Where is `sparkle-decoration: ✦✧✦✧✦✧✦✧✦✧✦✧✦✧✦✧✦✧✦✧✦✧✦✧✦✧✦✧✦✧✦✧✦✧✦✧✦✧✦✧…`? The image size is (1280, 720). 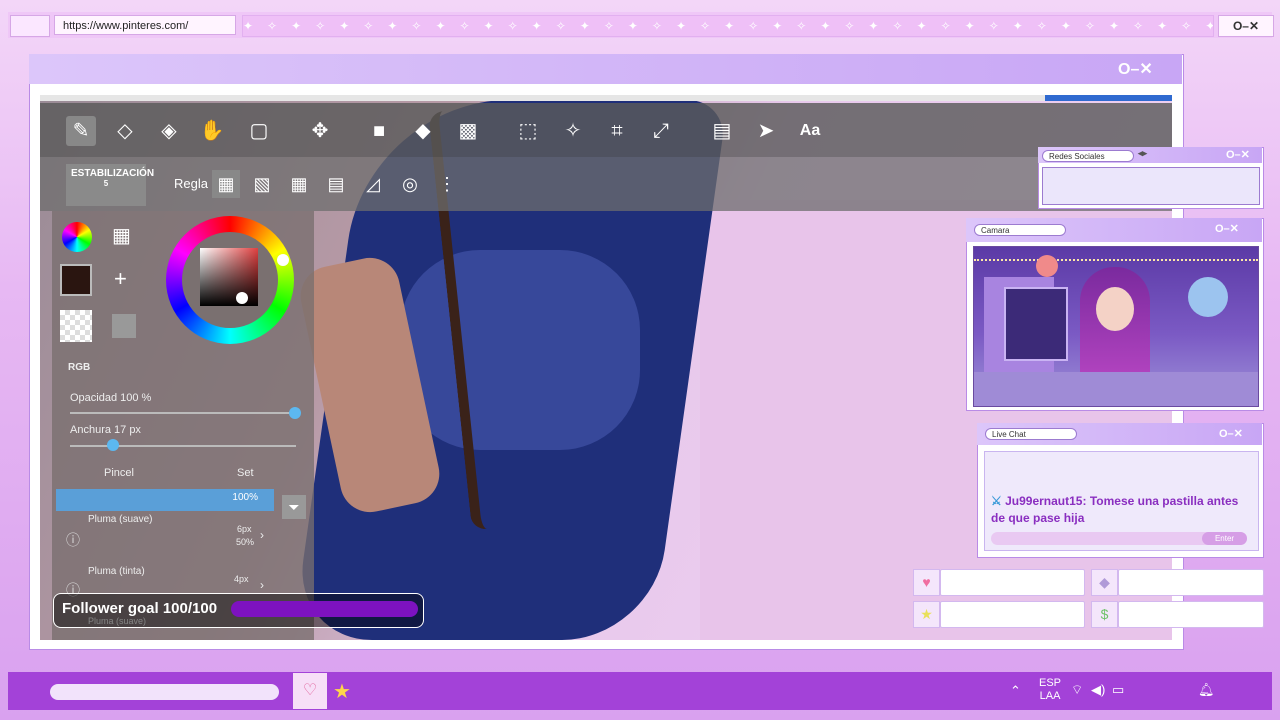
sparkle-decoration: ✦✧✦✧✦✧✦✧✦✧✦✧✦✧✦✧✦✧✦✧✦✧✦✧✦✧✦✧✦✧✦✧✦✧✦✧✦✧✦✧… is located at coordinates (728, 26).